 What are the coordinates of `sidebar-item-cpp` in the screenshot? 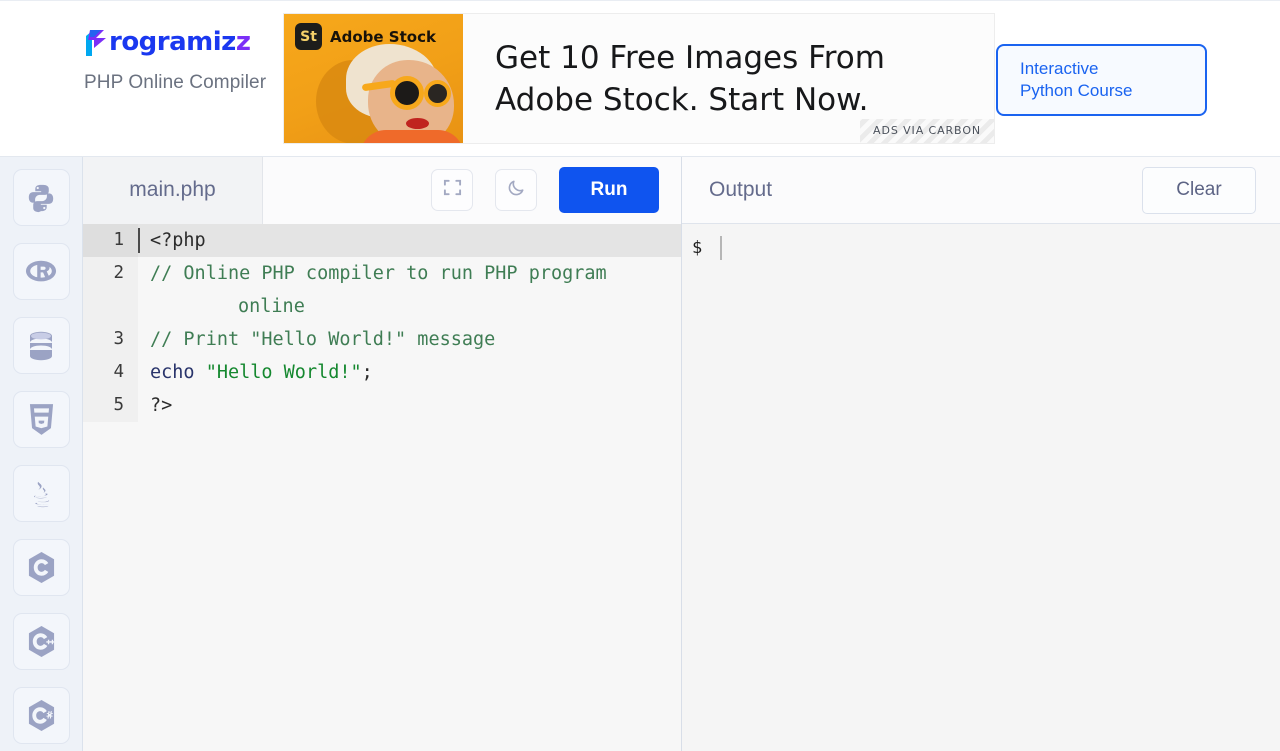 It's located at (41, 641).